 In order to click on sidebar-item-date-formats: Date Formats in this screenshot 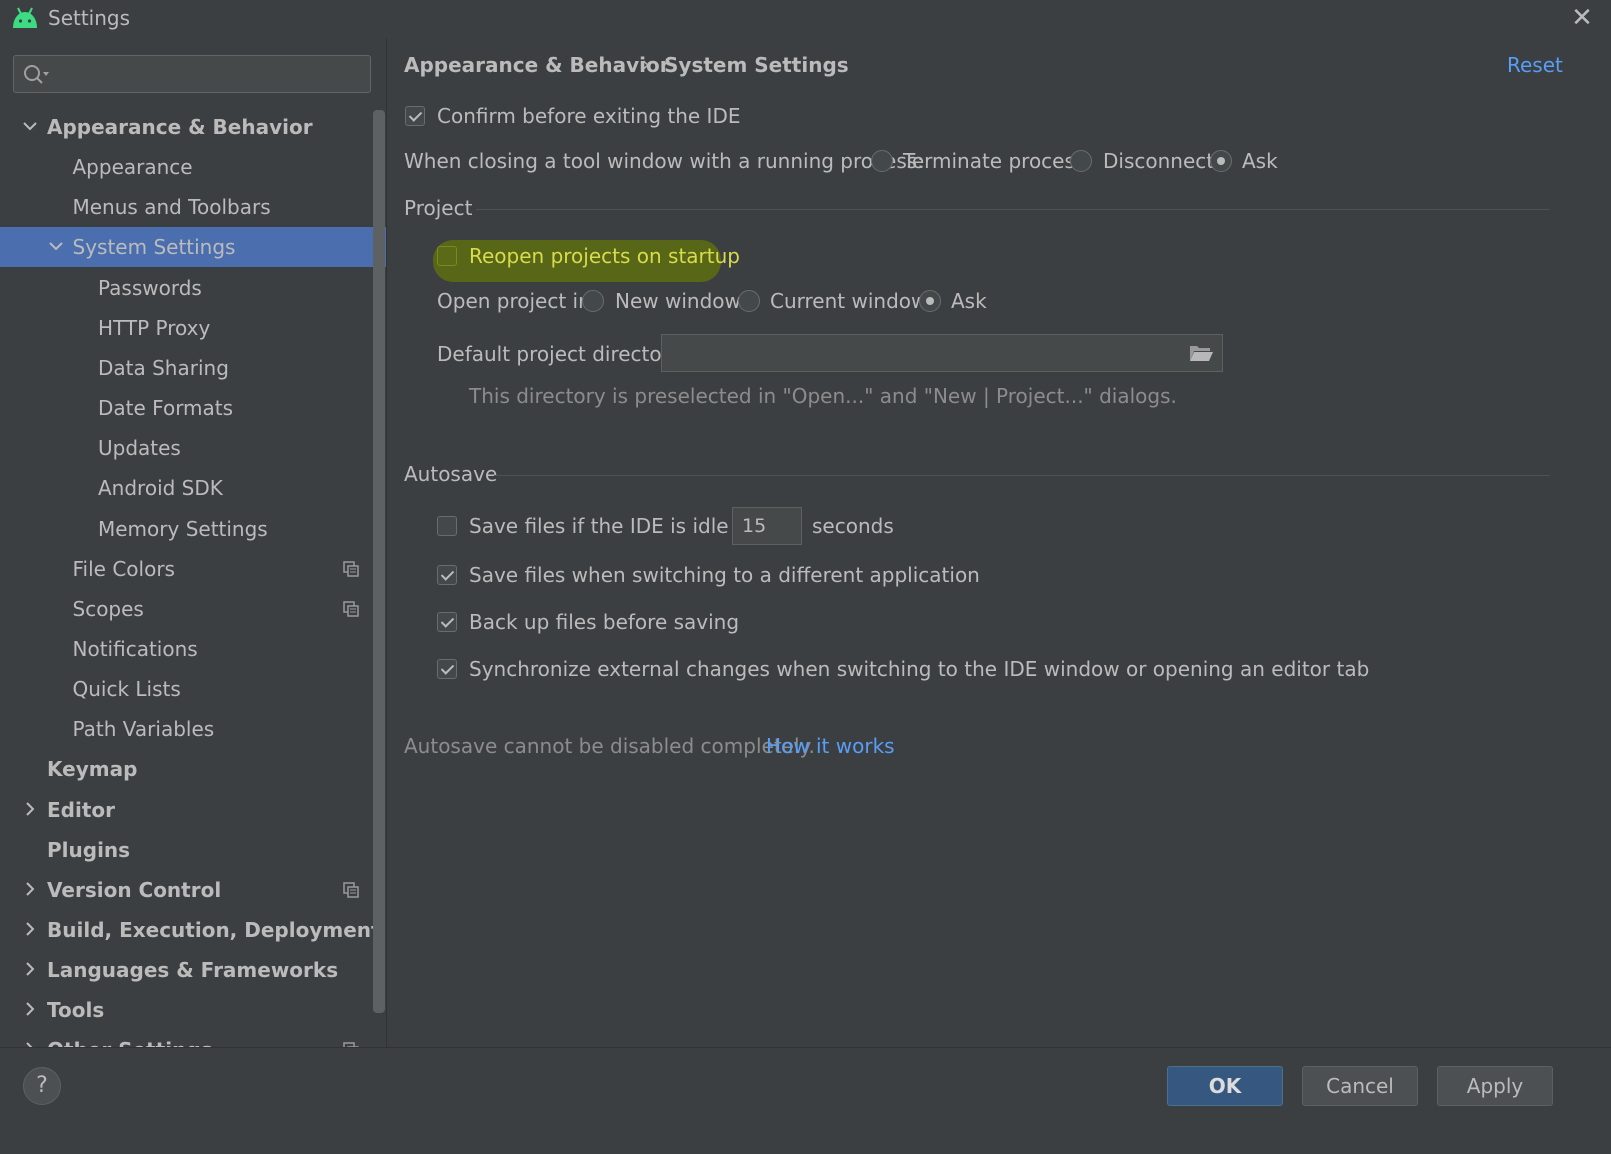, I will do `click(193, 408)`.